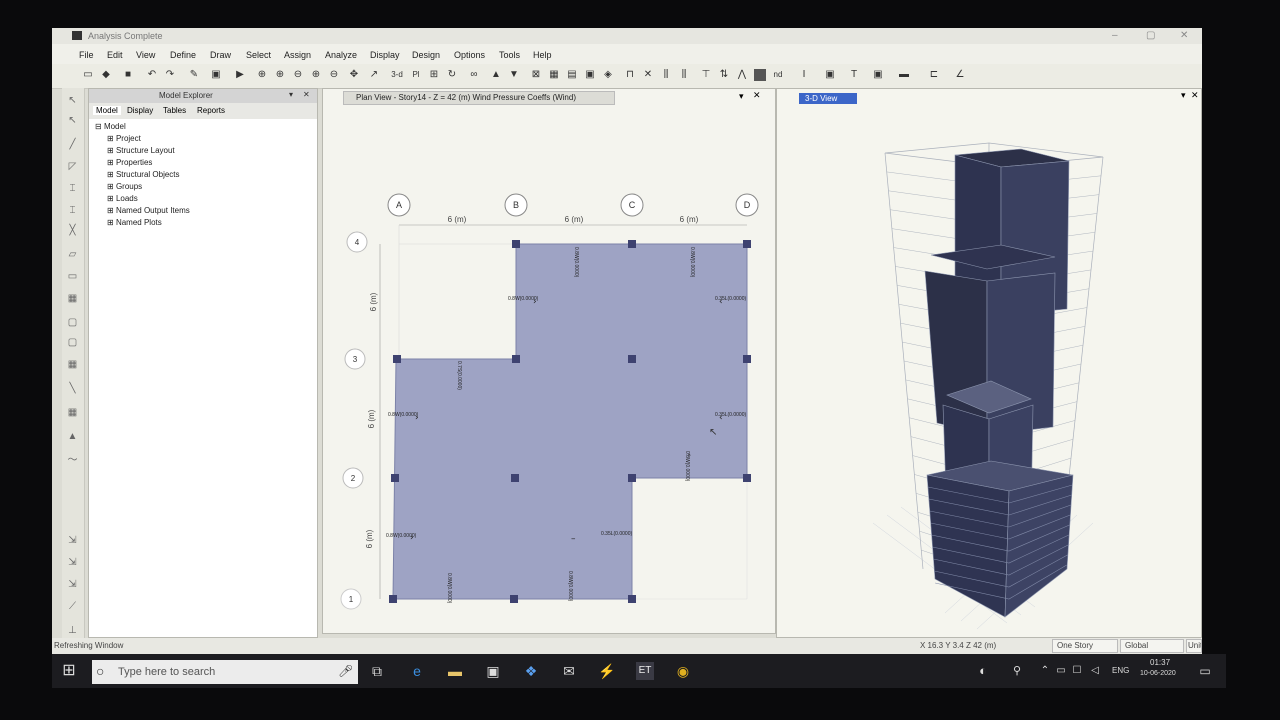 This screenshot has width=1280, height=720. I want to click on draw-column-tool-icon: ⌶, so click(72, 188).